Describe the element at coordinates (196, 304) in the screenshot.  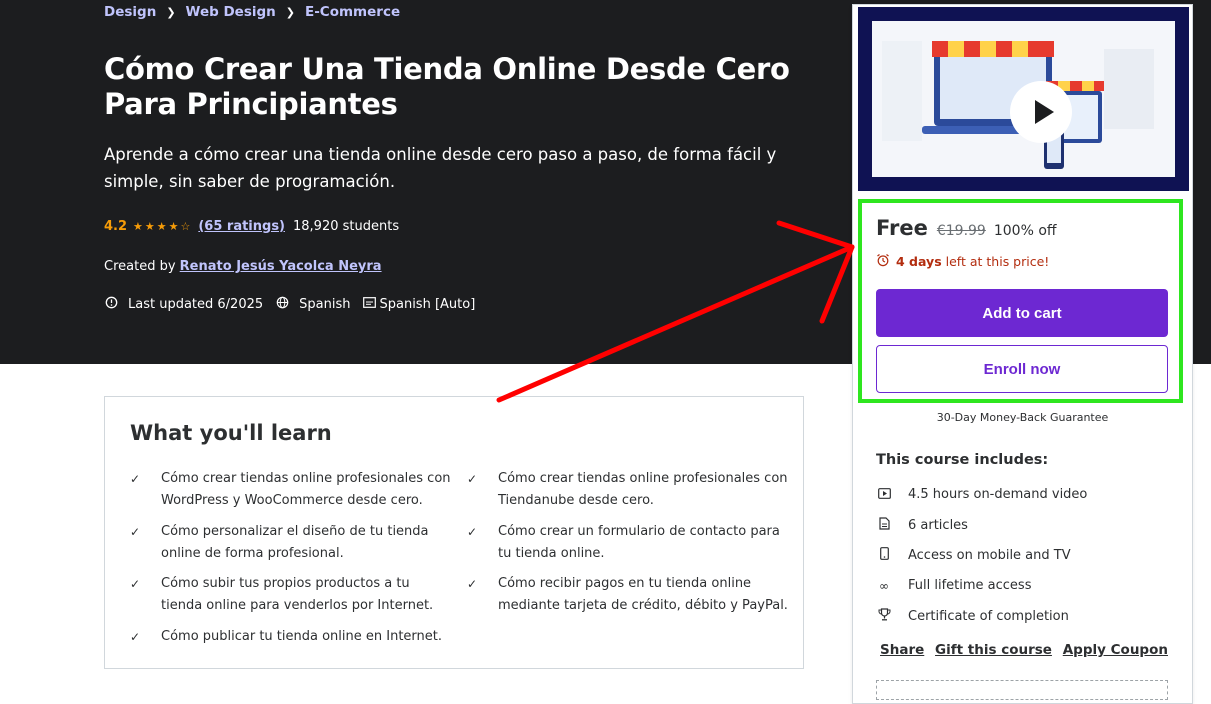
I see `last-updated: Last updated 6/2025` at that location.